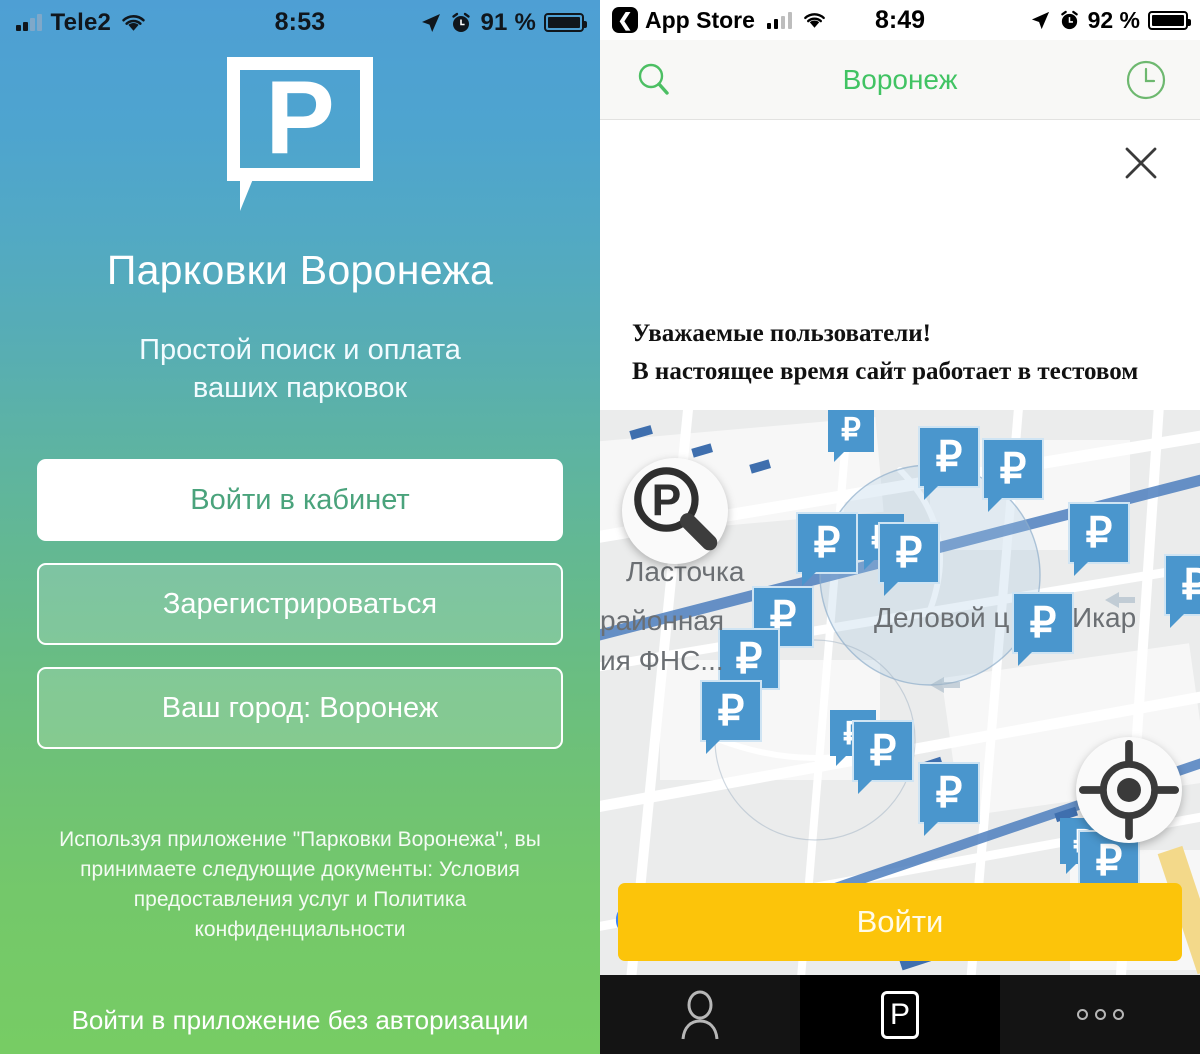 Image resolution: width=1200 pixels, height=1054 pixels. I want to click on chevron-left-icon: ❮, so click(625, 20).